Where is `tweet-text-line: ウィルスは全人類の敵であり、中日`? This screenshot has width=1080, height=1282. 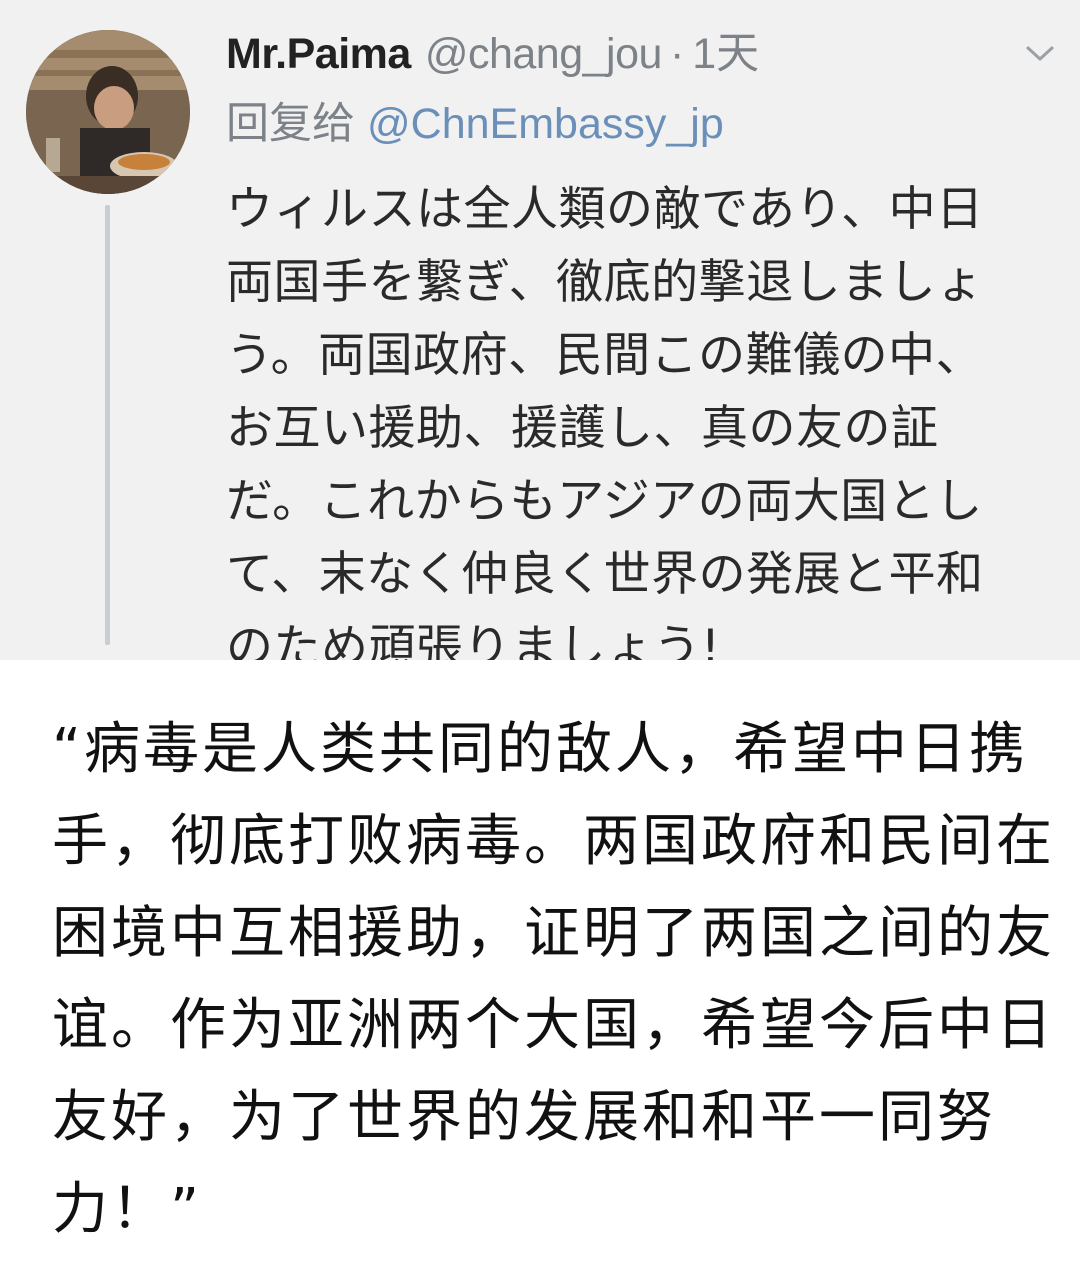 tweet-text-line: ウィルスは全人類の敵であり、中日 is located at coordinates (605, 209).